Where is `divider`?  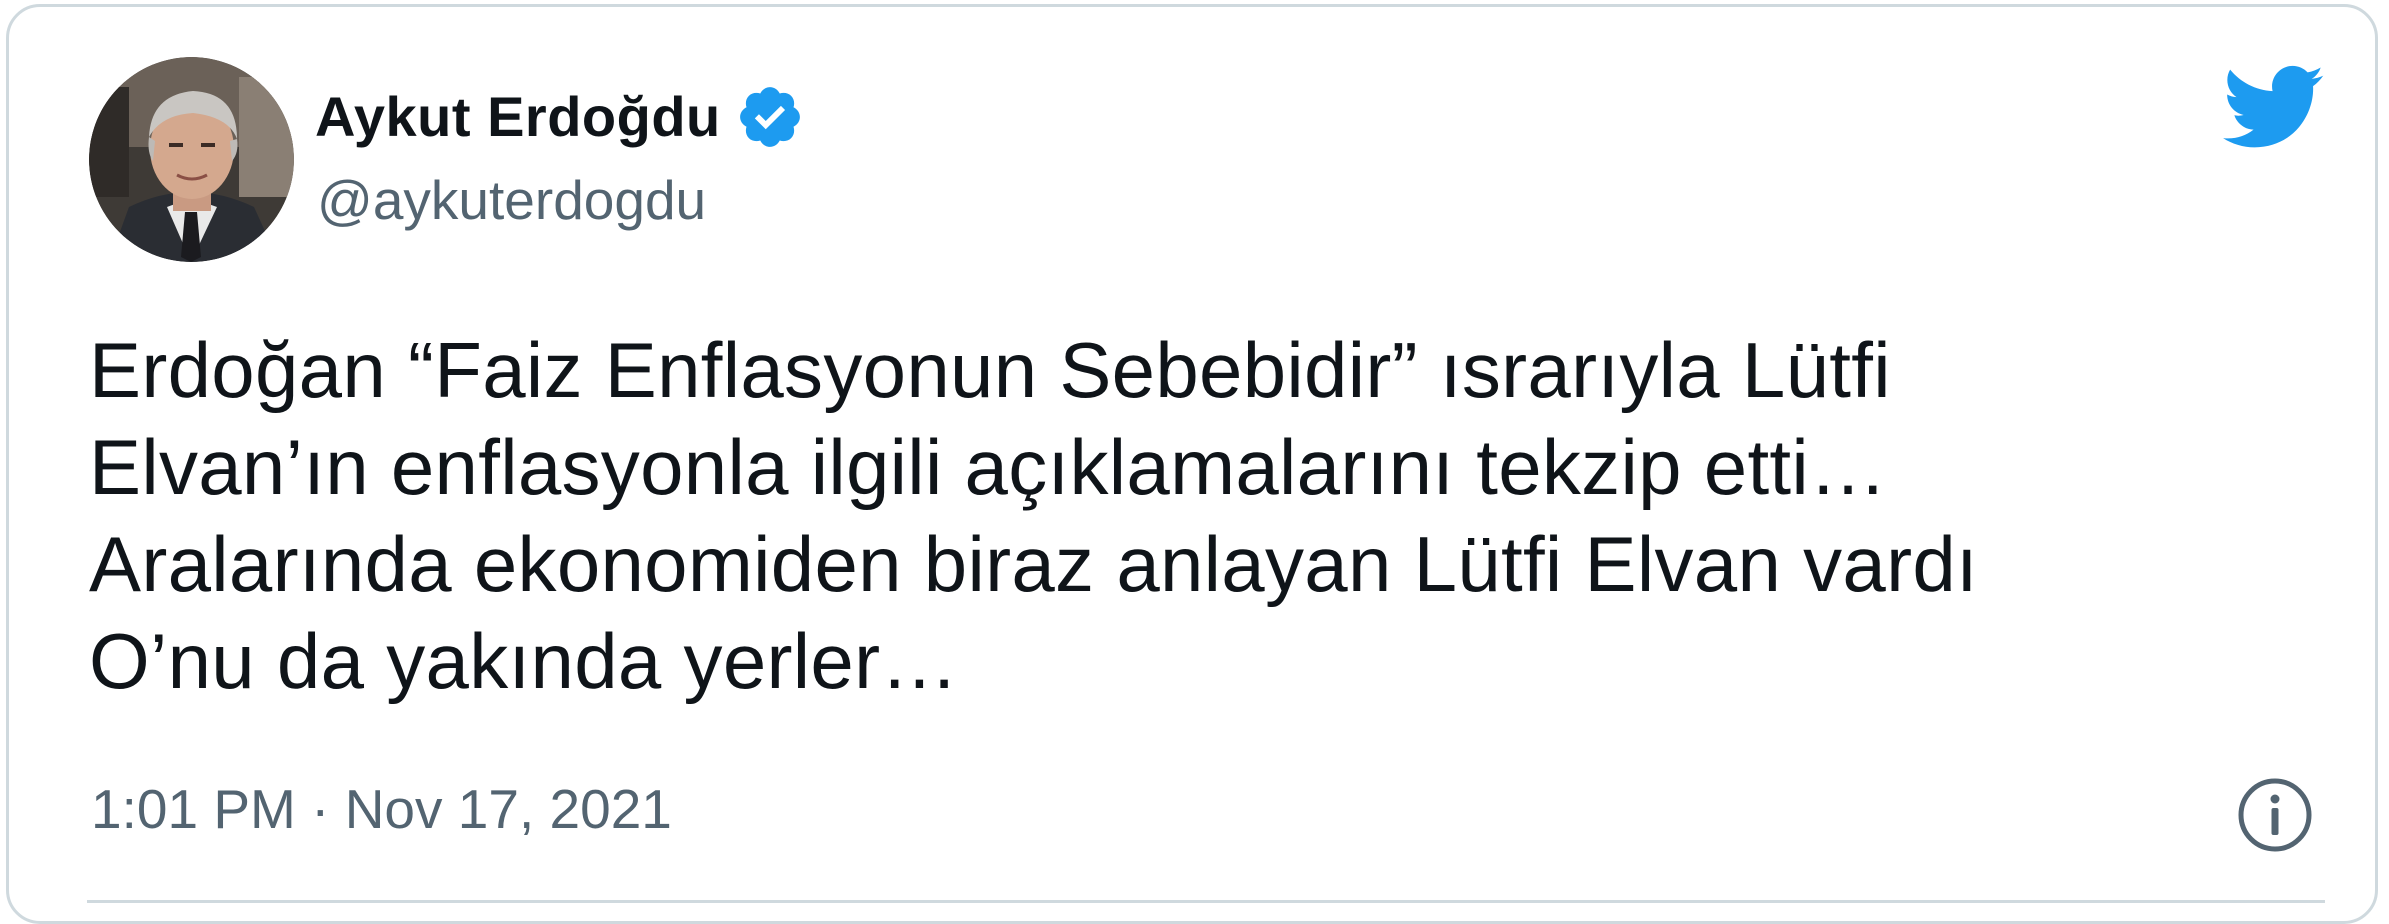
divider is located at coordinates (1206, 901).